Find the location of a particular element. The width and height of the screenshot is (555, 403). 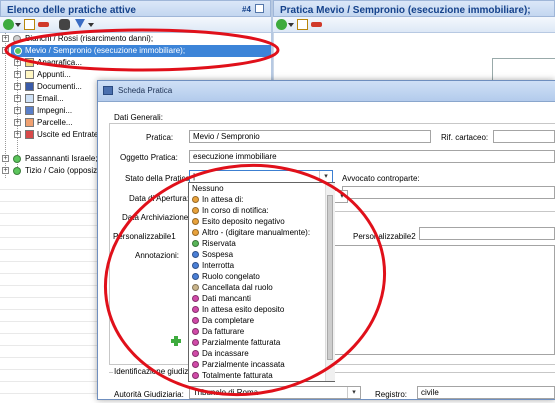

dropdown-option: Da completare is located at coordinates (257, 320).